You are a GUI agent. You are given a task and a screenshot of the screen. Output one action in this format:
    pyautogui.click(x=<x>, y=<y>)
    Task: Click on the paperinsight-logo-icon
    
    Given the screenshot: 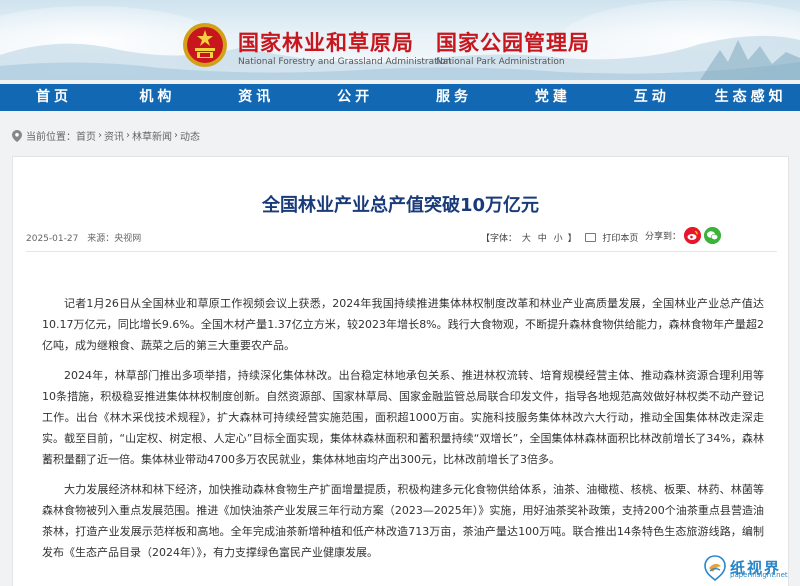 What is the action you would take?
    pyautogui.click(x=715, y=568)
    